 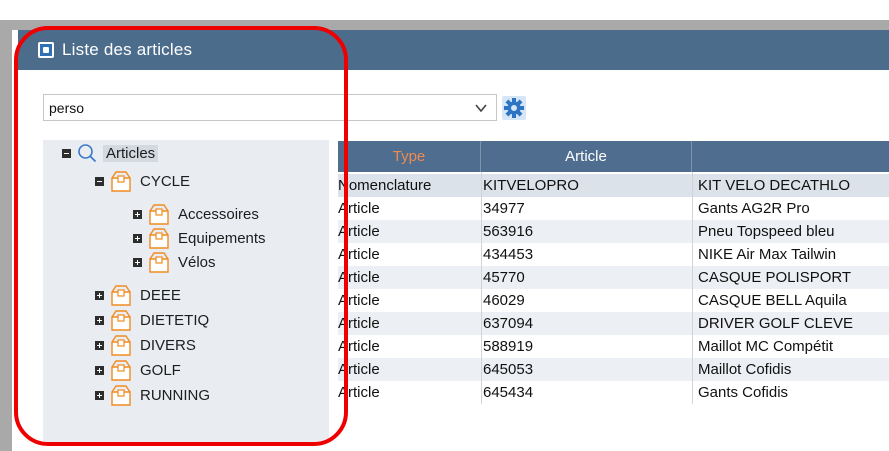 I want to click on table-row: Article 45770 CASQUE POLISPORT, so click(x=613, y=277).